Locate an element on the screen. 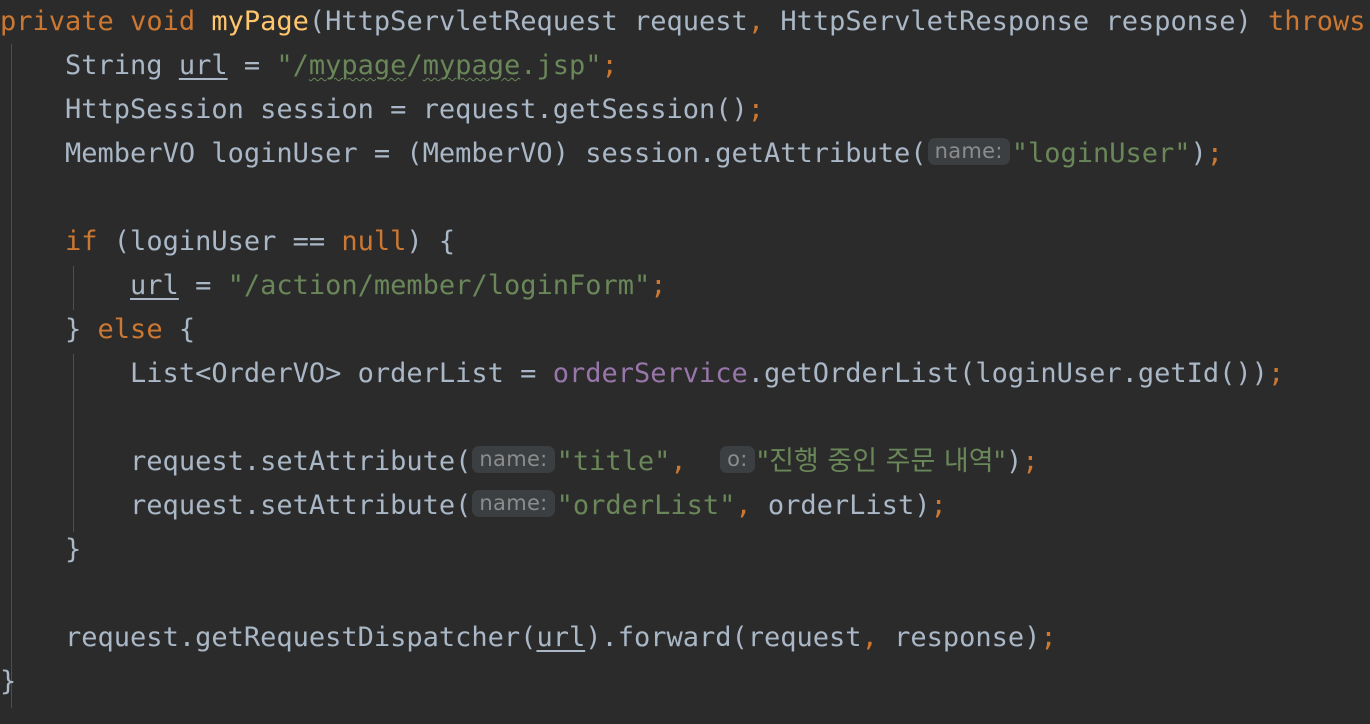 This screenshot has width=1370, height=724. code-token: / is located at coordinates (414, 65).